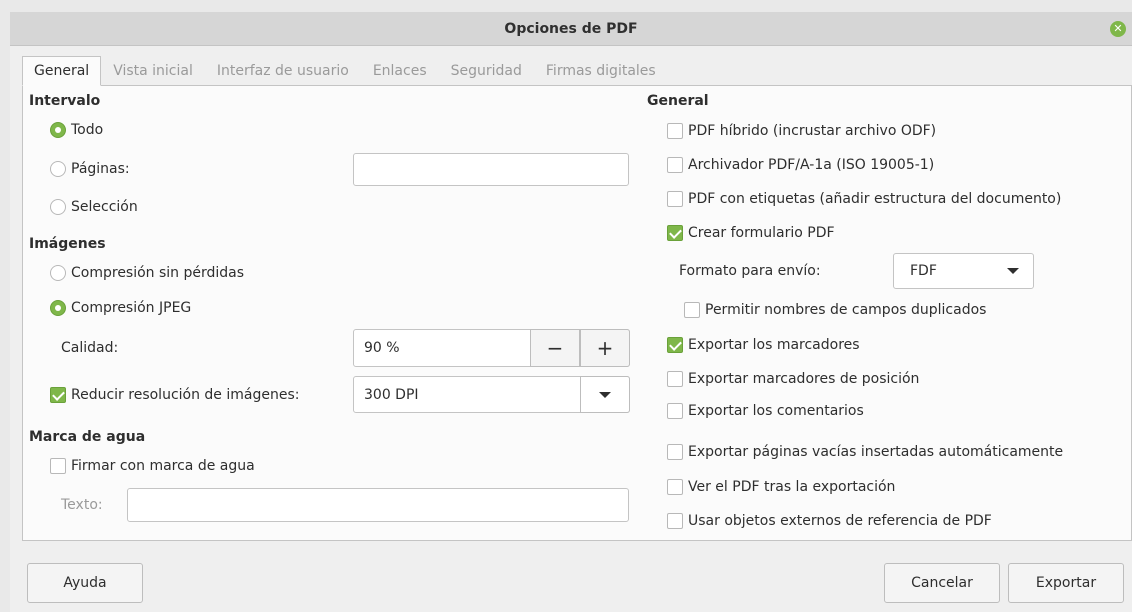  I want to click on range-pages-label: Páginas:, so click(100, 169).